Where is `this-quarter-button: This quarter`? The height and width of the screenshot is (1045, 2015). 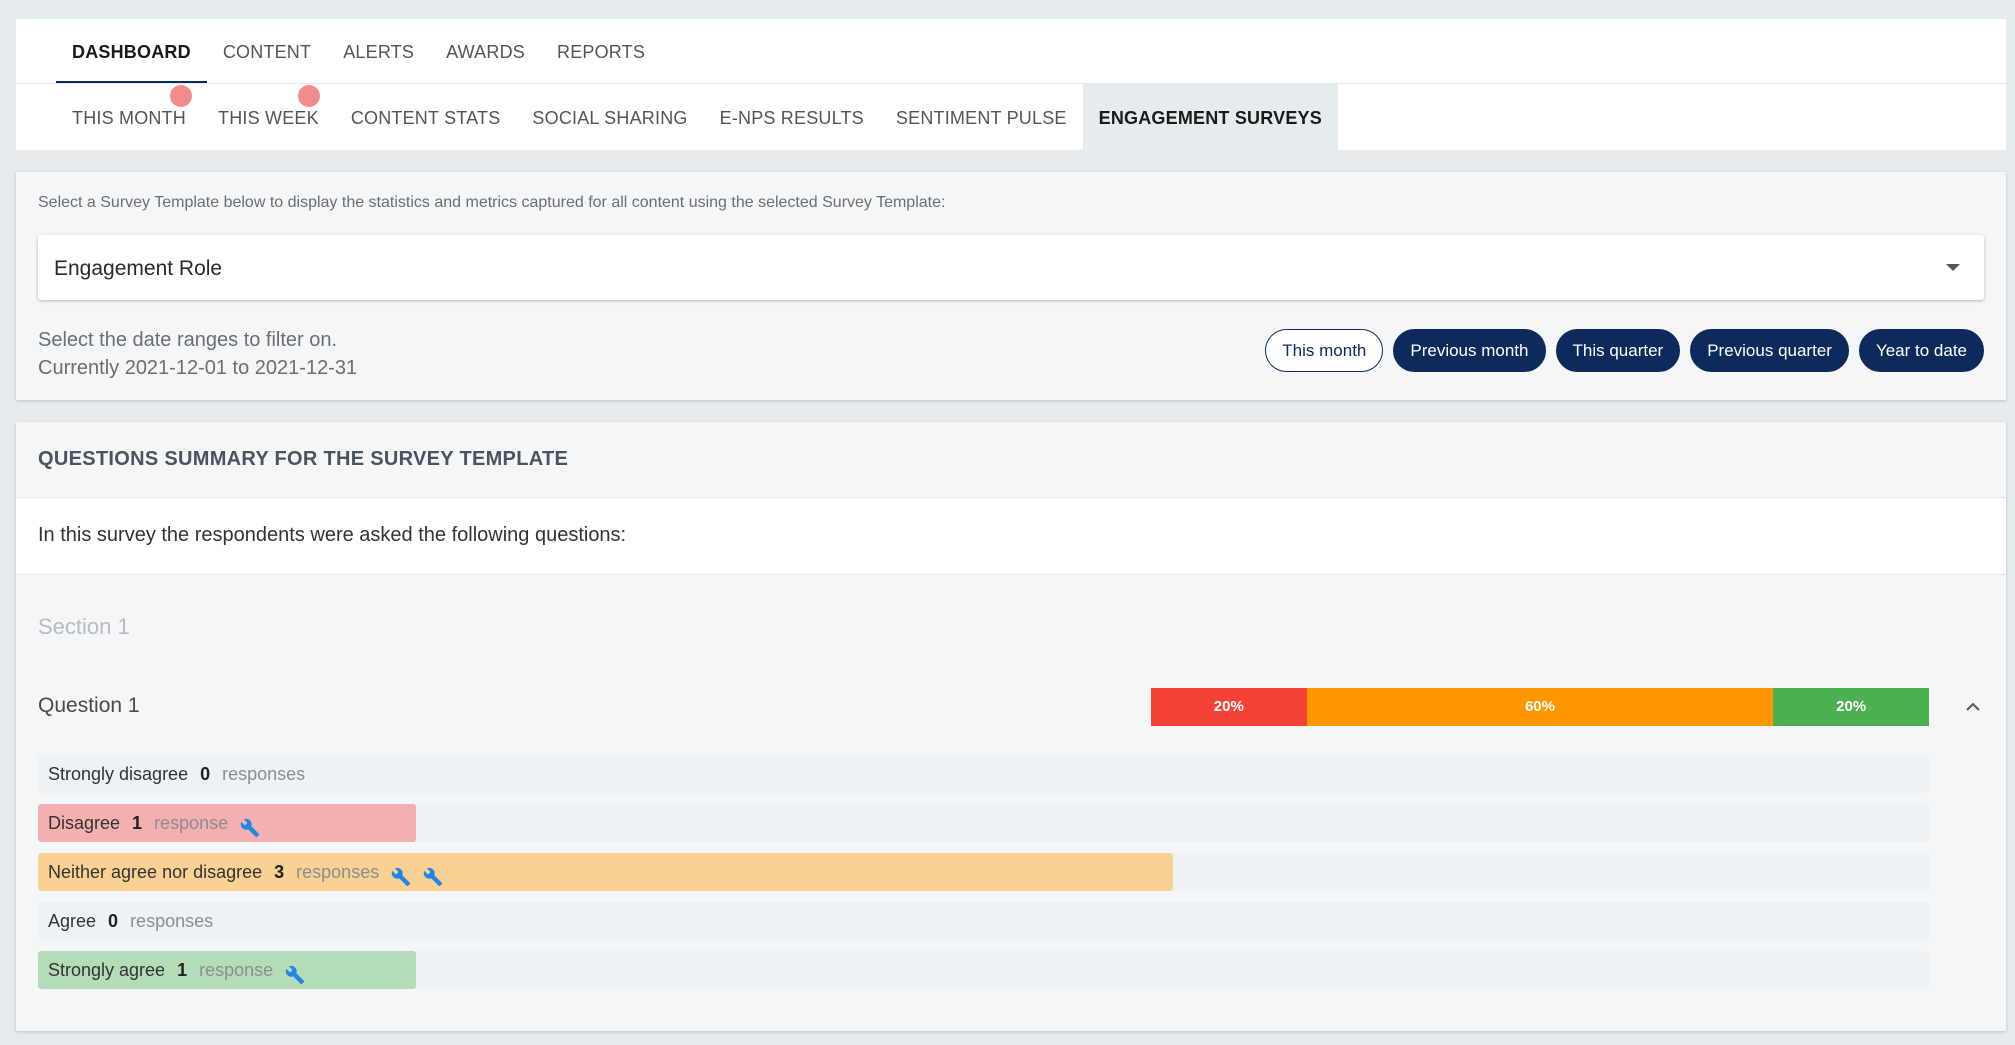
this-quarter-button: This quarter is located at coordinates (1618, 350).